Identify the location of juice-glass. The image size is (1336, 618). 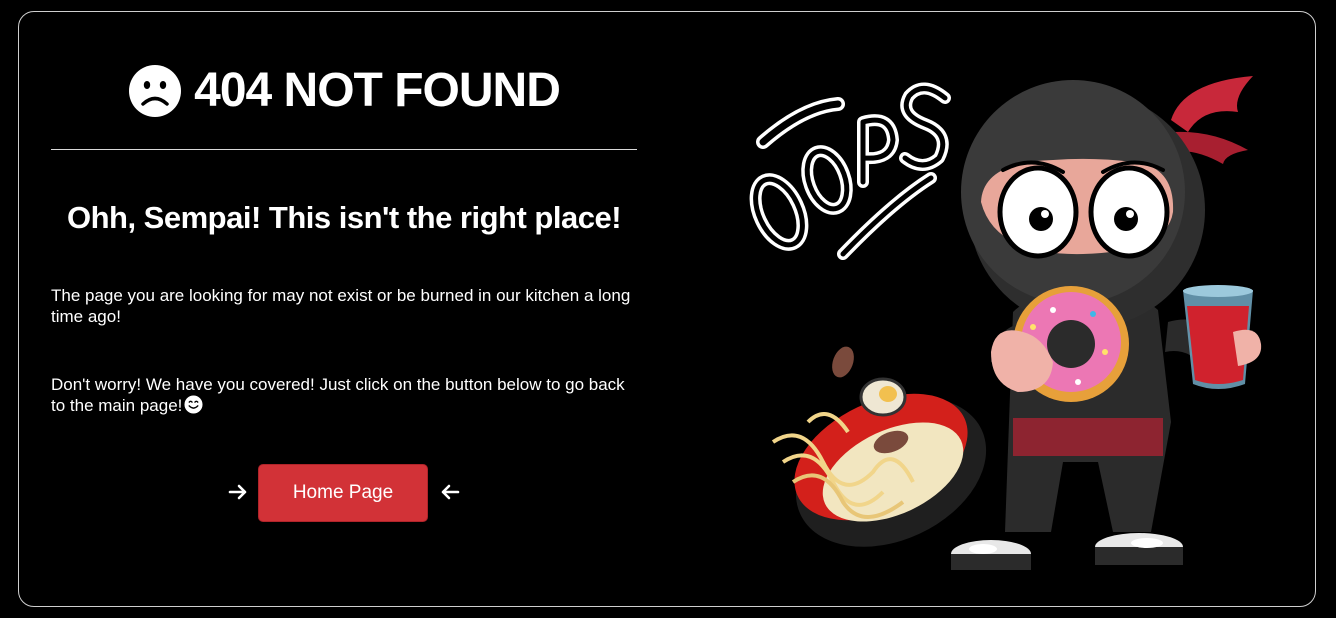
(1222, 337).